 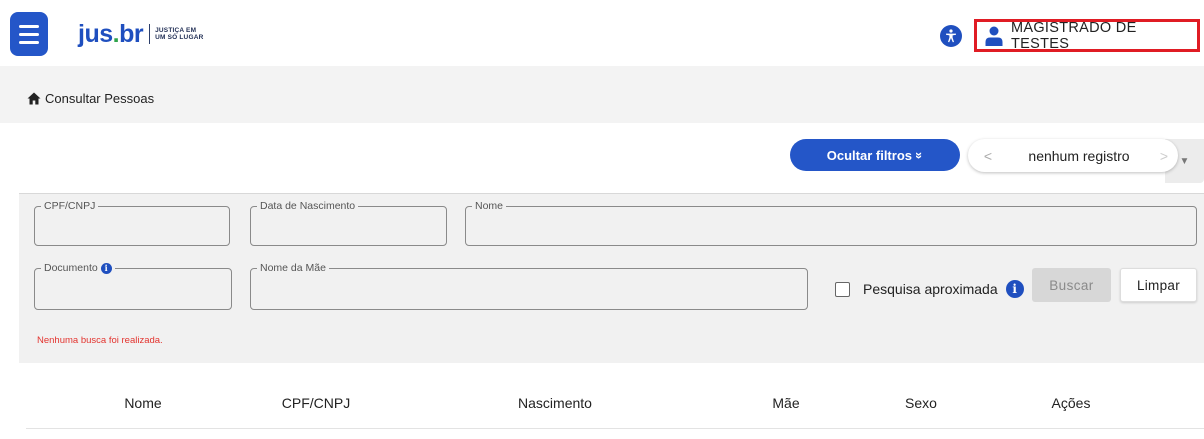 I want to click on column-header-mae: Mãe, so click(x=785, y=403).